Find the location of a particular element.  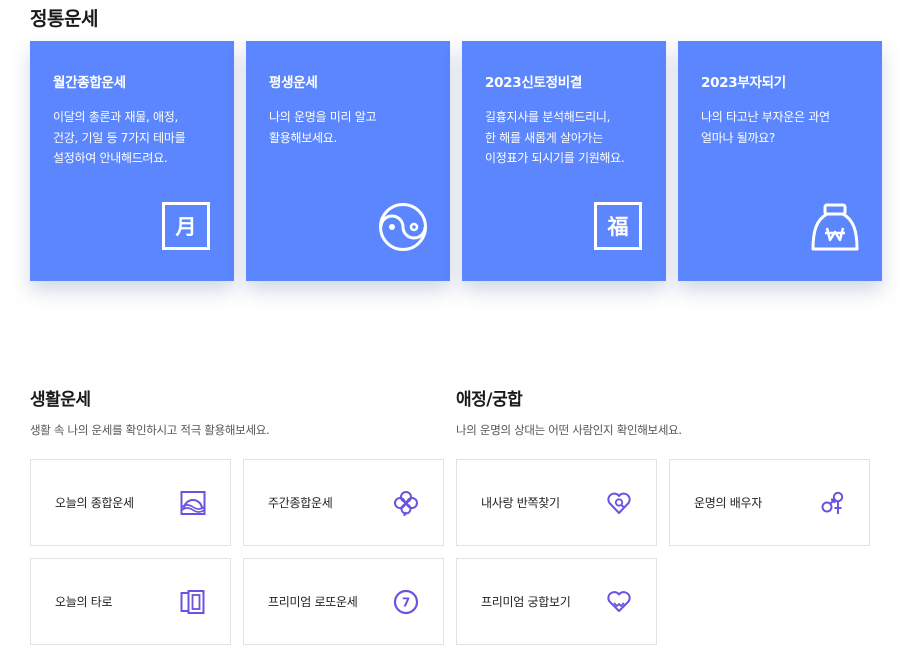

calendar-month-icon: 月 is located at coordinates (187, 227).